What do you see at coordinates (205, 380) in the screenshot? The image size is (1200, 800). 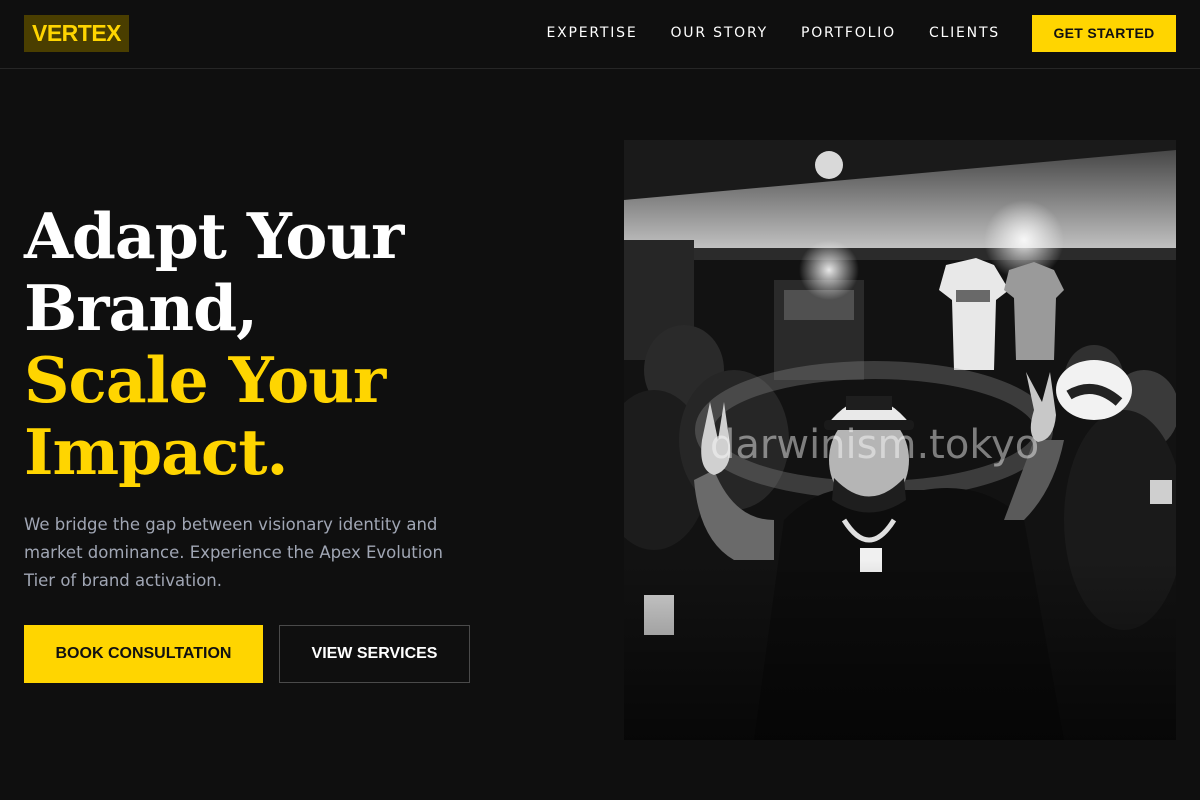 I see `hero-title-accent-line-1: Scale Your` at bounding box center [205, 380].